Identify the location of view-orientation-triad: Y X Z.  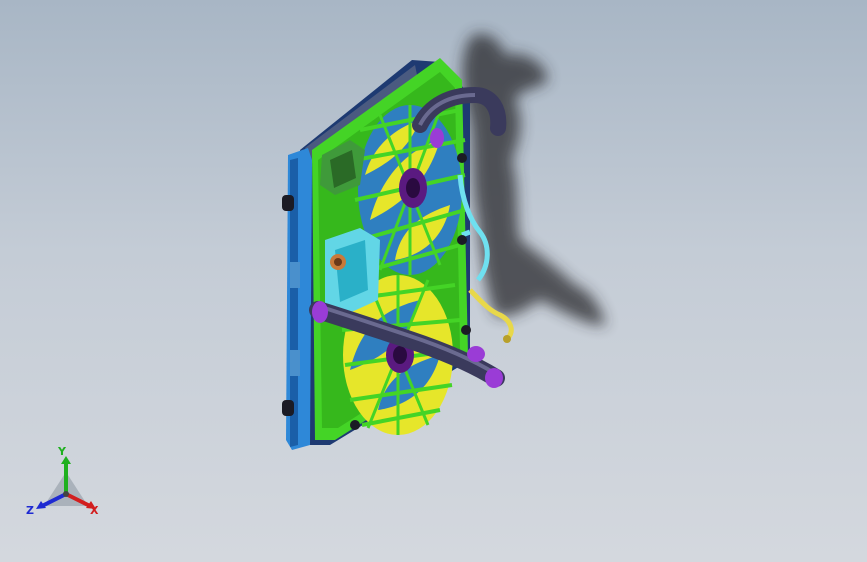
(66, 486).